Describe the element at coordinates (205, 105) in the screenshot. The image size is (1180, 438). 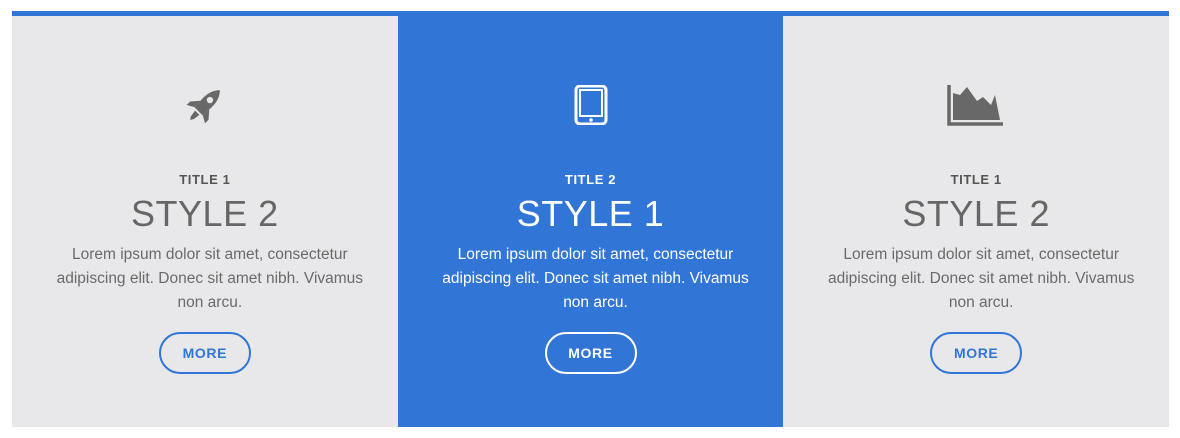
I see `rocket-icon` at that location.